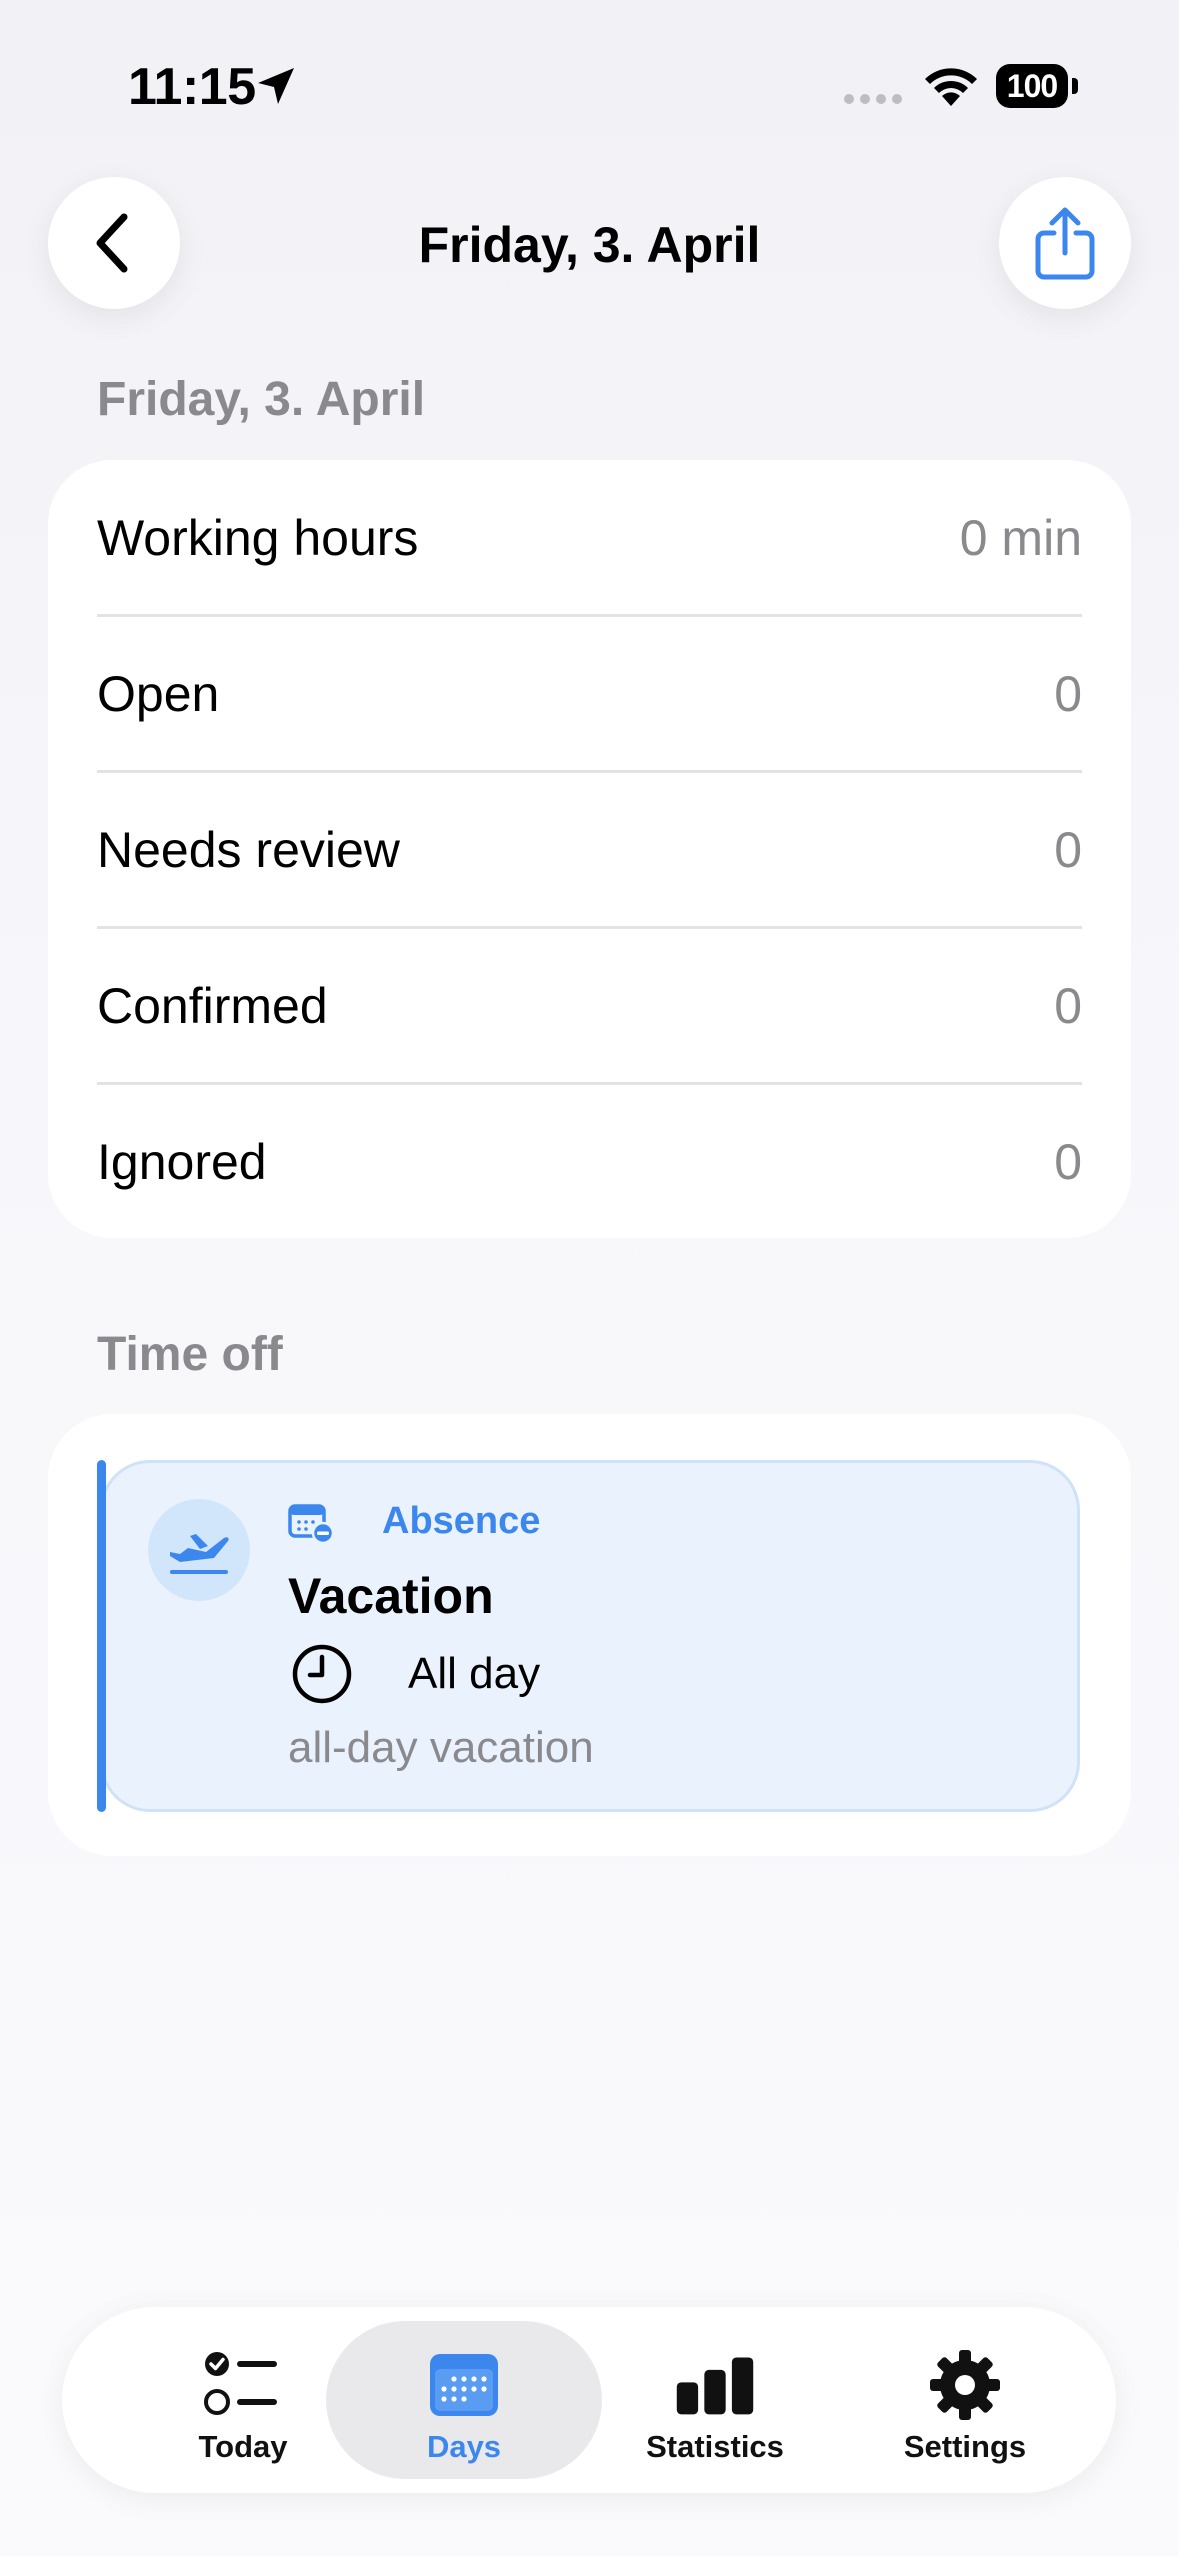 This screenshot has height=2556, width=1179. I want to click on tab-settings: Settings, so click(965, 2400).